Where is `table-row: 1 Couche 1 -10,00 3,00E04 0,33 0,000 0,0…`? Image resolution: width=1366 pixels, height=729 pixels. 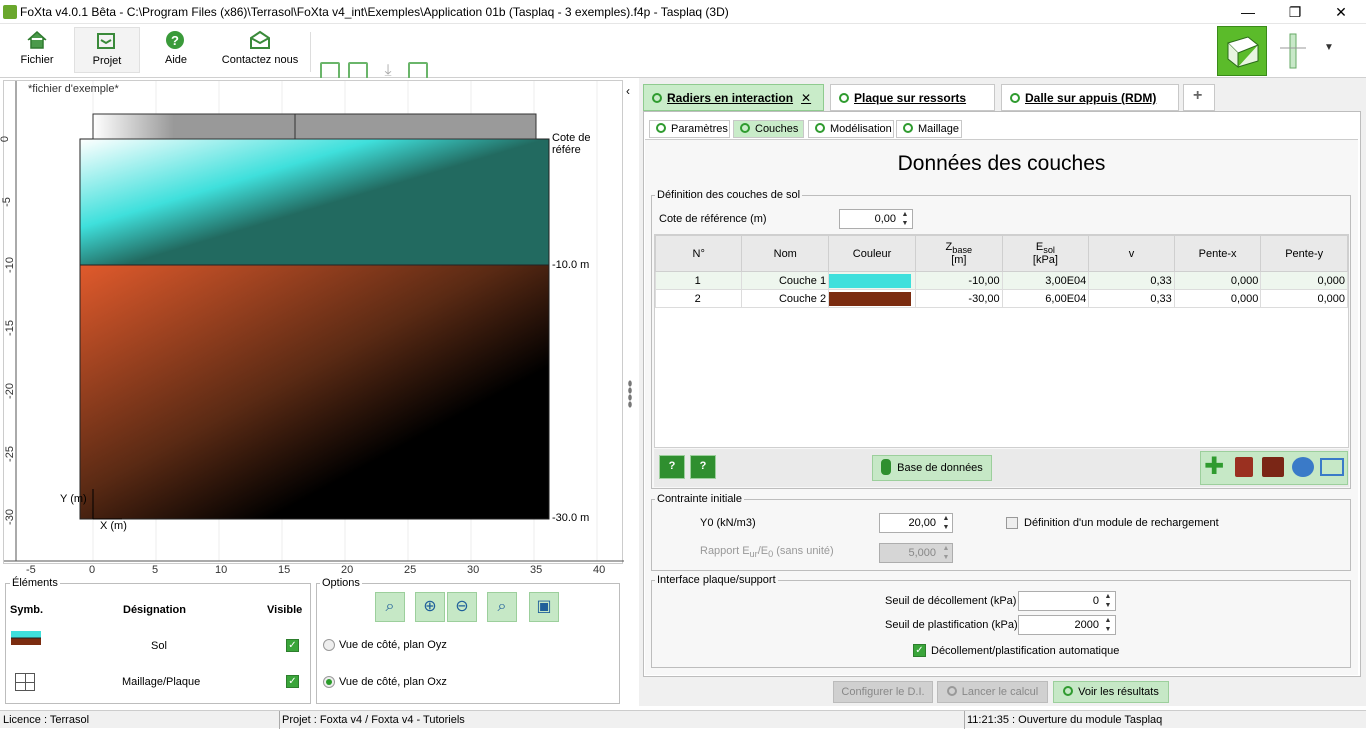 table-row: 1 Couche 1 -10,00 3,00E04 0,33 0,000 0,0… is located at coordinates (1001, 280).